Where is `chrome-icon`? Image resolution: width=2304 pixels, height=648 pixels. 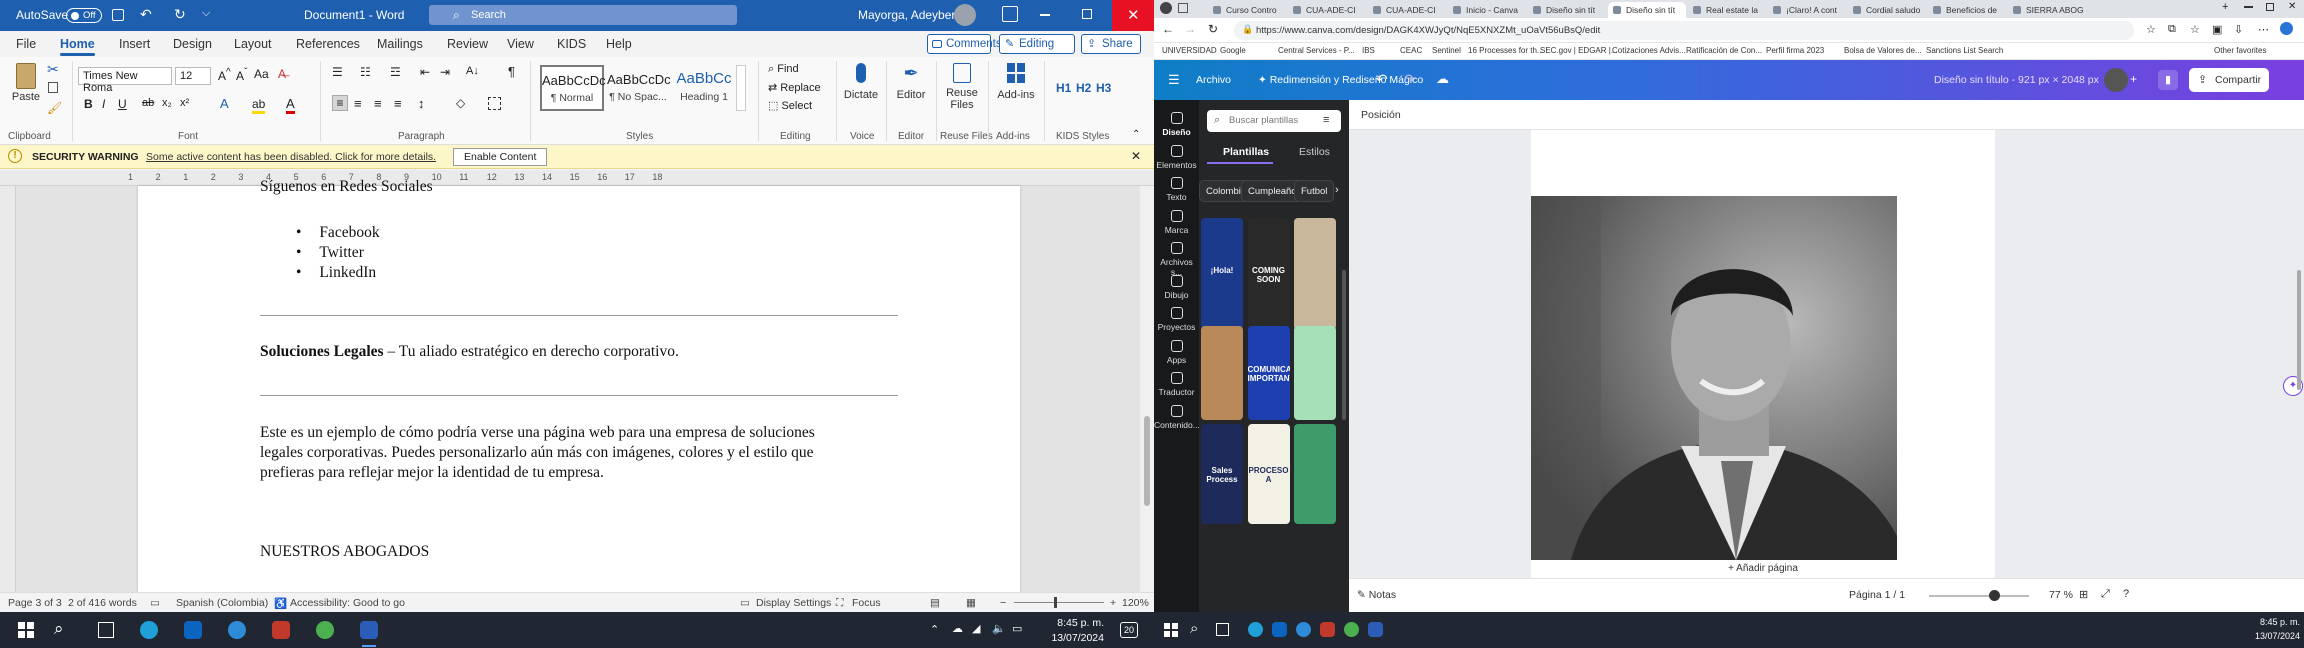
chrome-icon is located at coordinates (1351, 629).